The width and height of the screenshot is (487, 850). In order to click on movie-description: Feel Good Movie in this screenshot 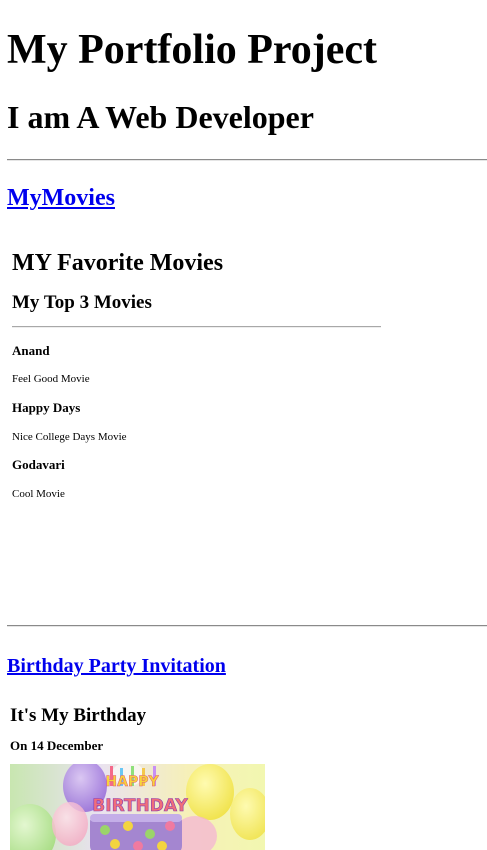, I will do `click(51, 379)`.